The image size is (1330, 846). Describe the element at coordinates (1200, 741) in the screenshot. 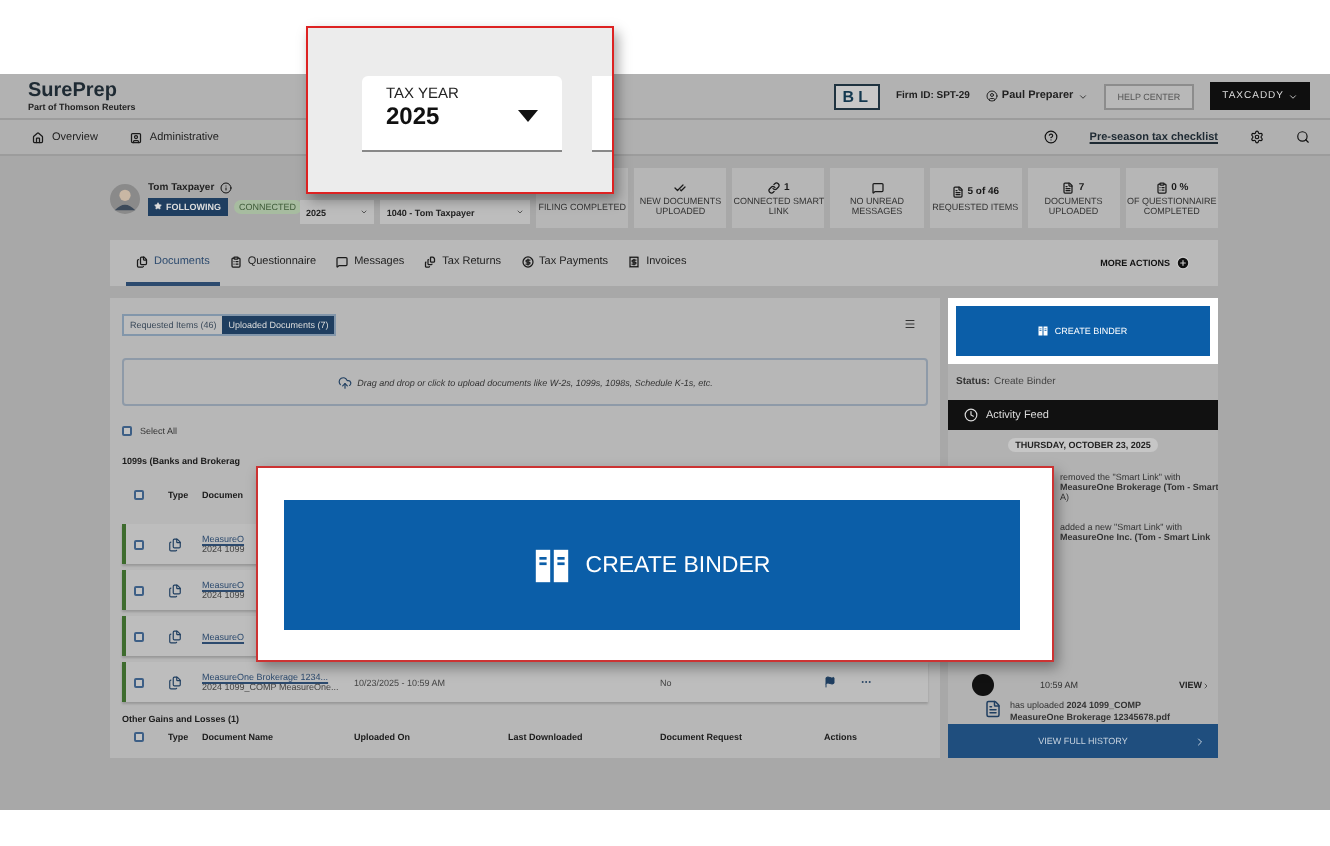

I see `chevron-right-icon` at that location.